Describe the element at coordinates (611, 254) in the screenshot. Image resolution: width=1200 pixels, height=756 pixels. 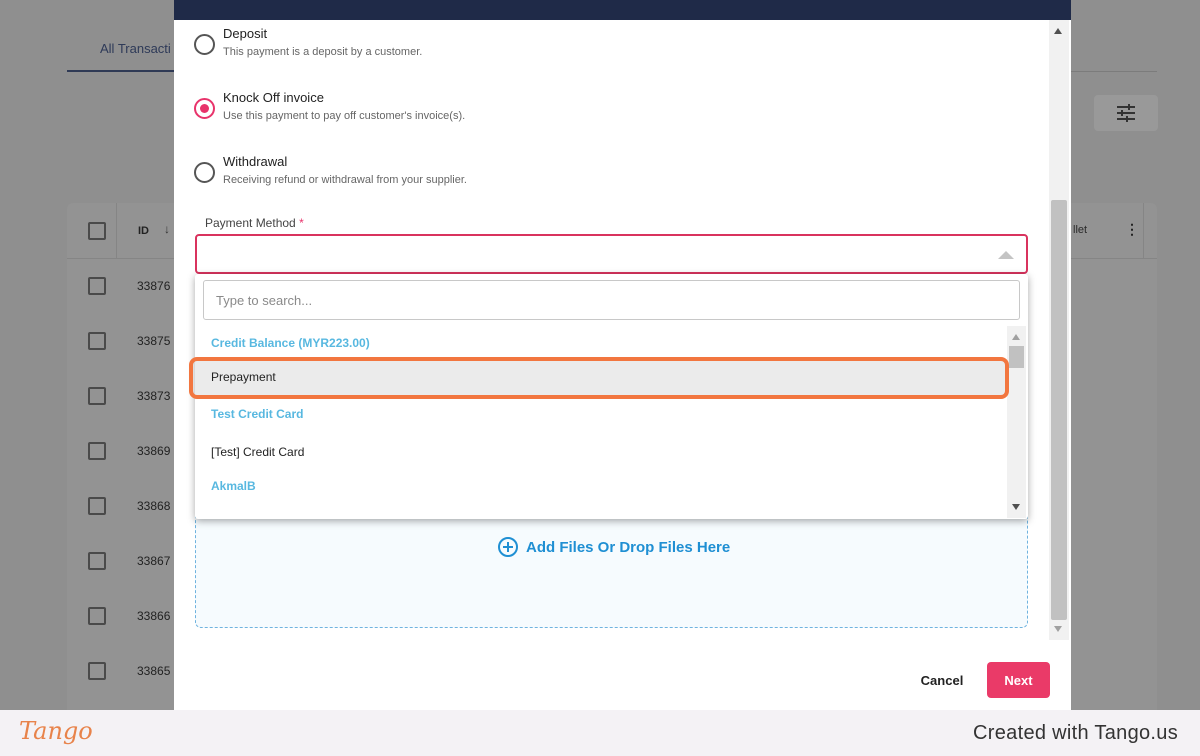
I see `payment-method-select` at that location.